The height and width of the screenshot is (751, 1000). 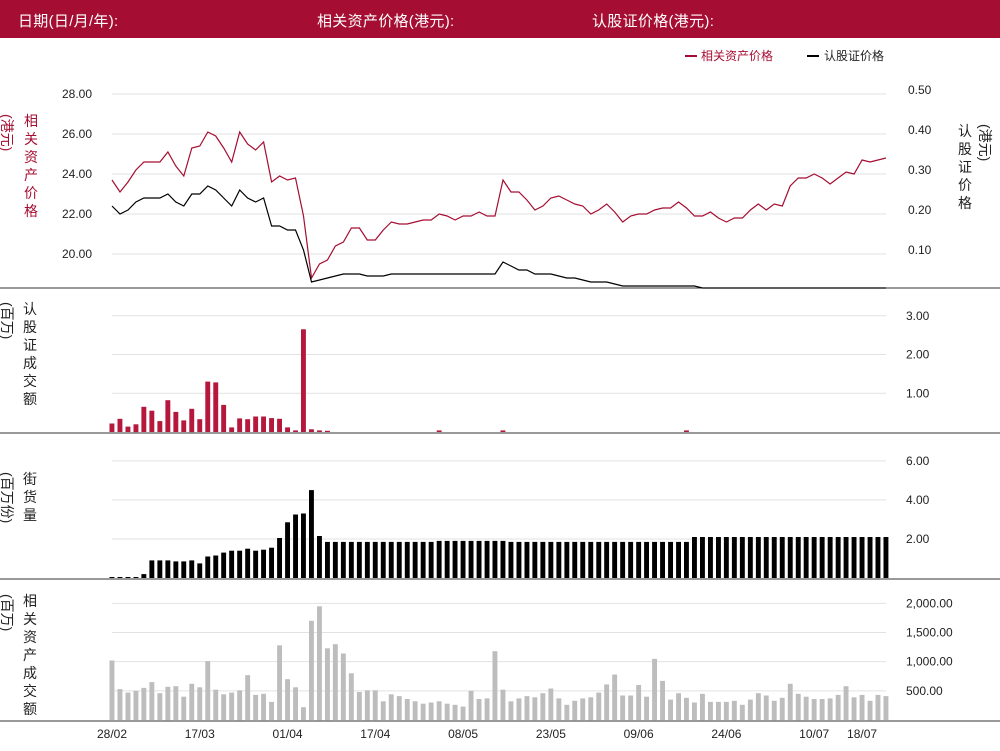 I want to click on underlying-turnover-label-char: 产, so click(x=30, y=655).